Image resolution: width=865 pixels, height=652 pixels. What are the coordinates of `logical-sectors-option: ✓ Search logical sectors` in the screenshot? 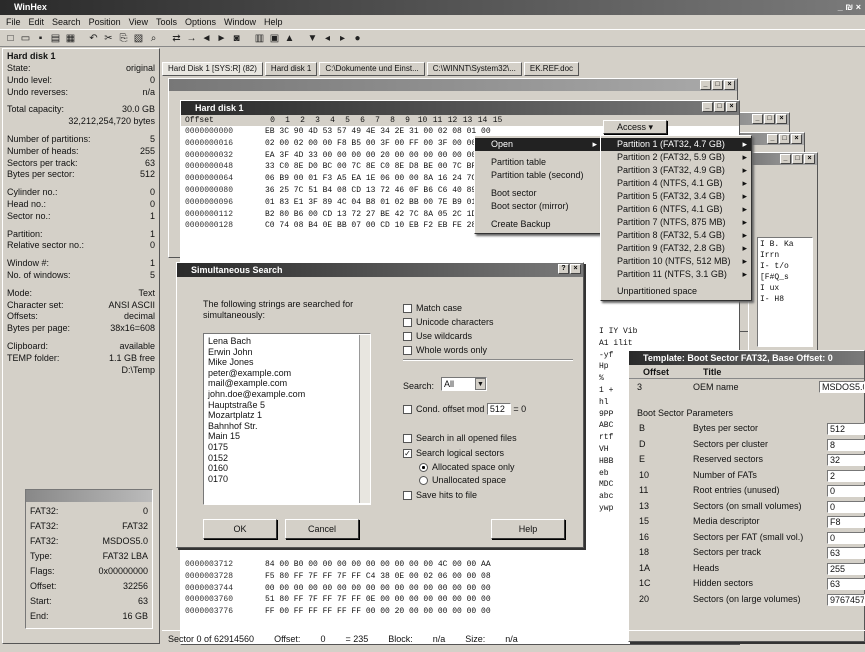 It's located at (453, 453).